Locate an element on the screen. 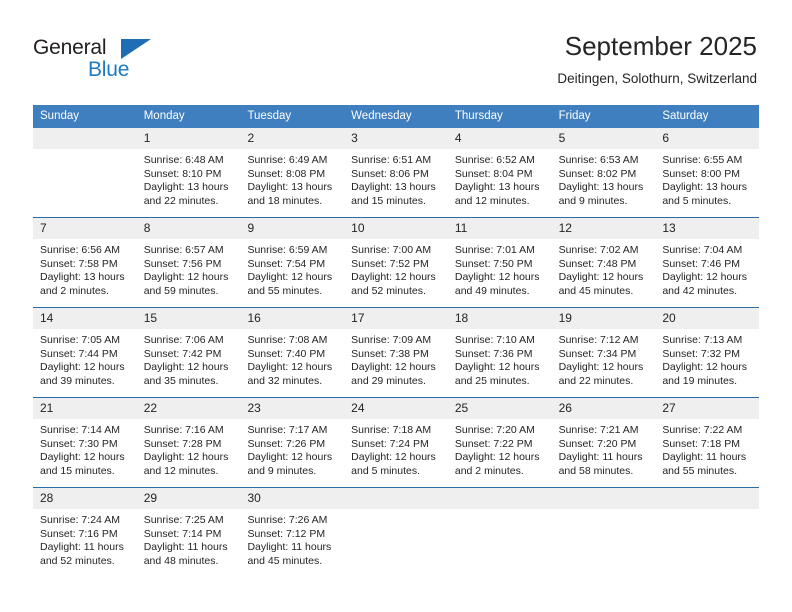 Image resolution: width=792 pixels, height=612 pixels. day-number: 1 is located at coordinates (189, 138).